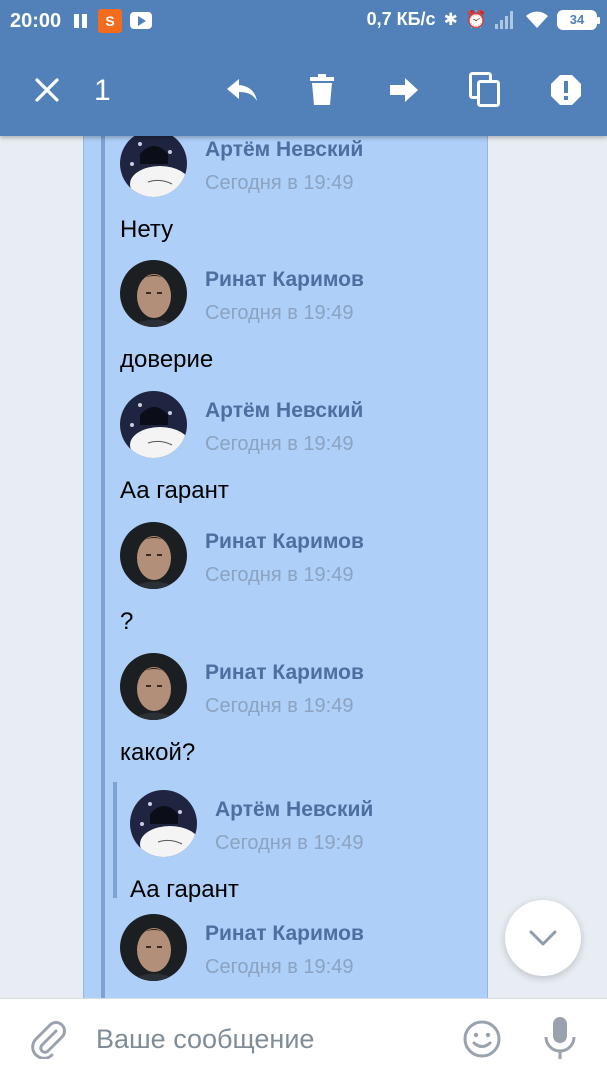 Image resolution: width=607 pixels, height=1080 pixels. I want to click on status-right: 0,7 КБ/с ✱ ⏰ 34, so click(483, 19).